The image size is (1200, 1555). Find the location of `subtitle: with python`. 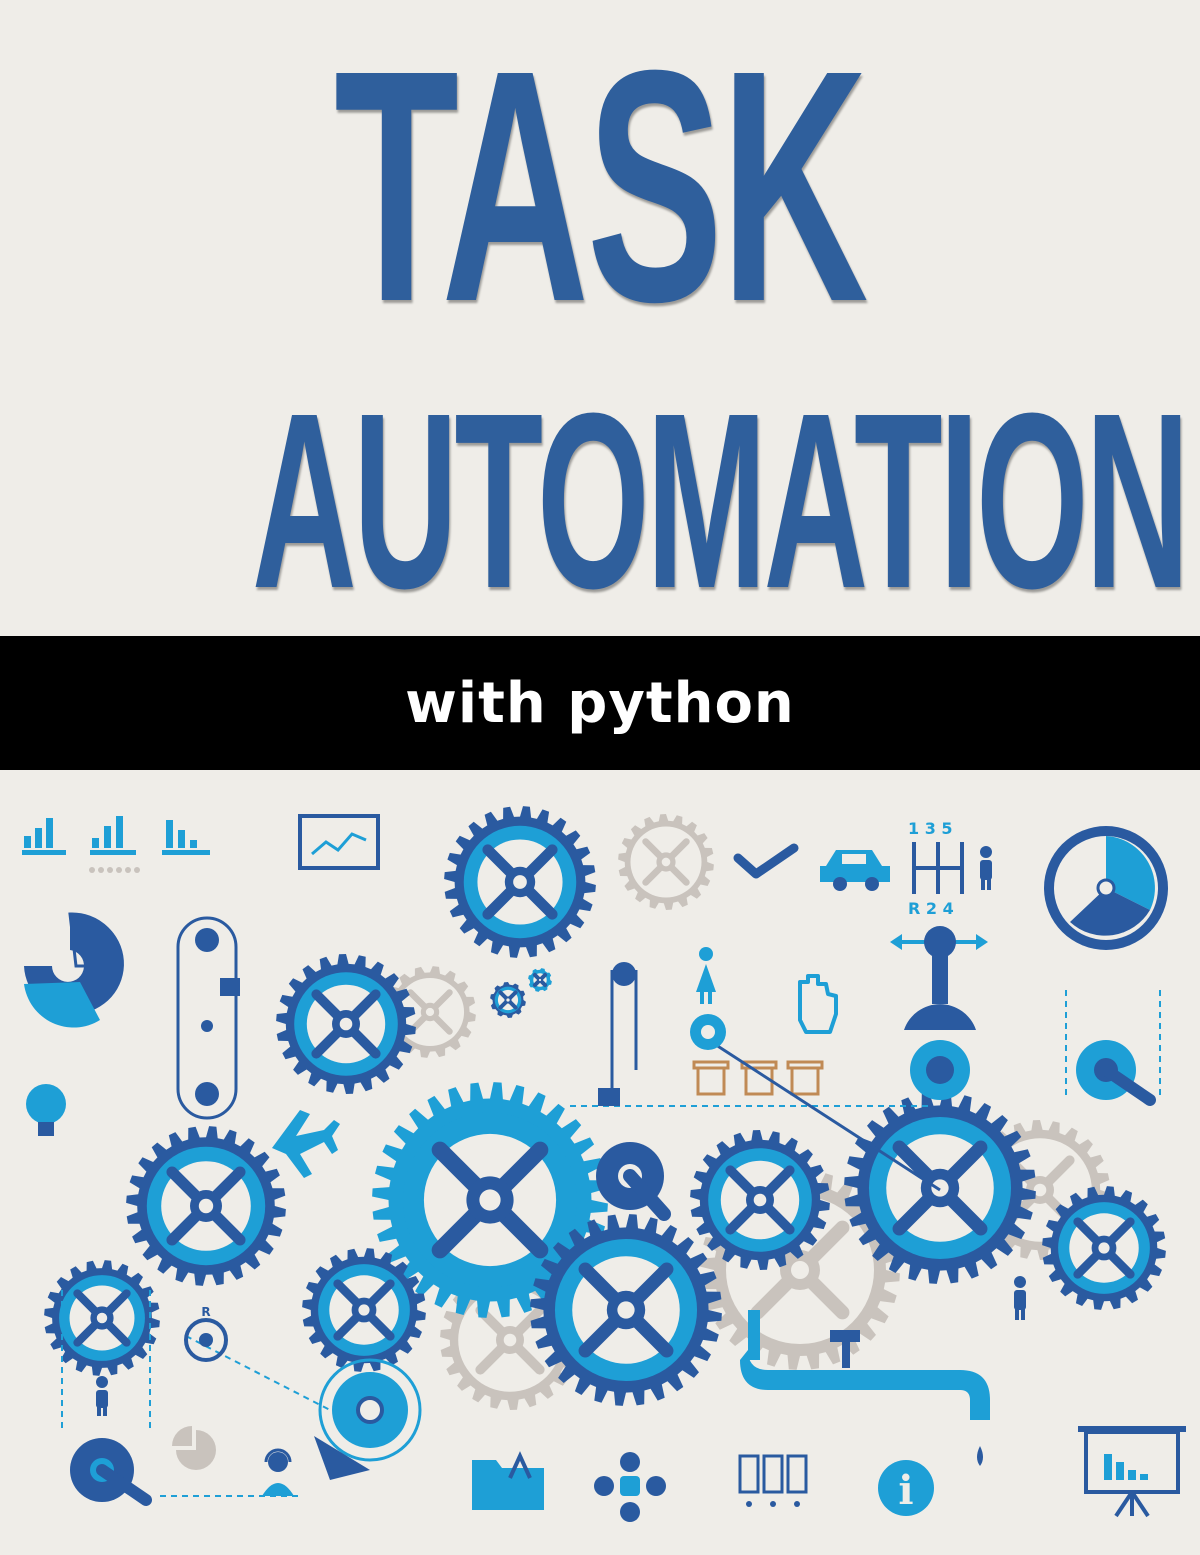

subtitle: with python is located at coordinates (600, 703).